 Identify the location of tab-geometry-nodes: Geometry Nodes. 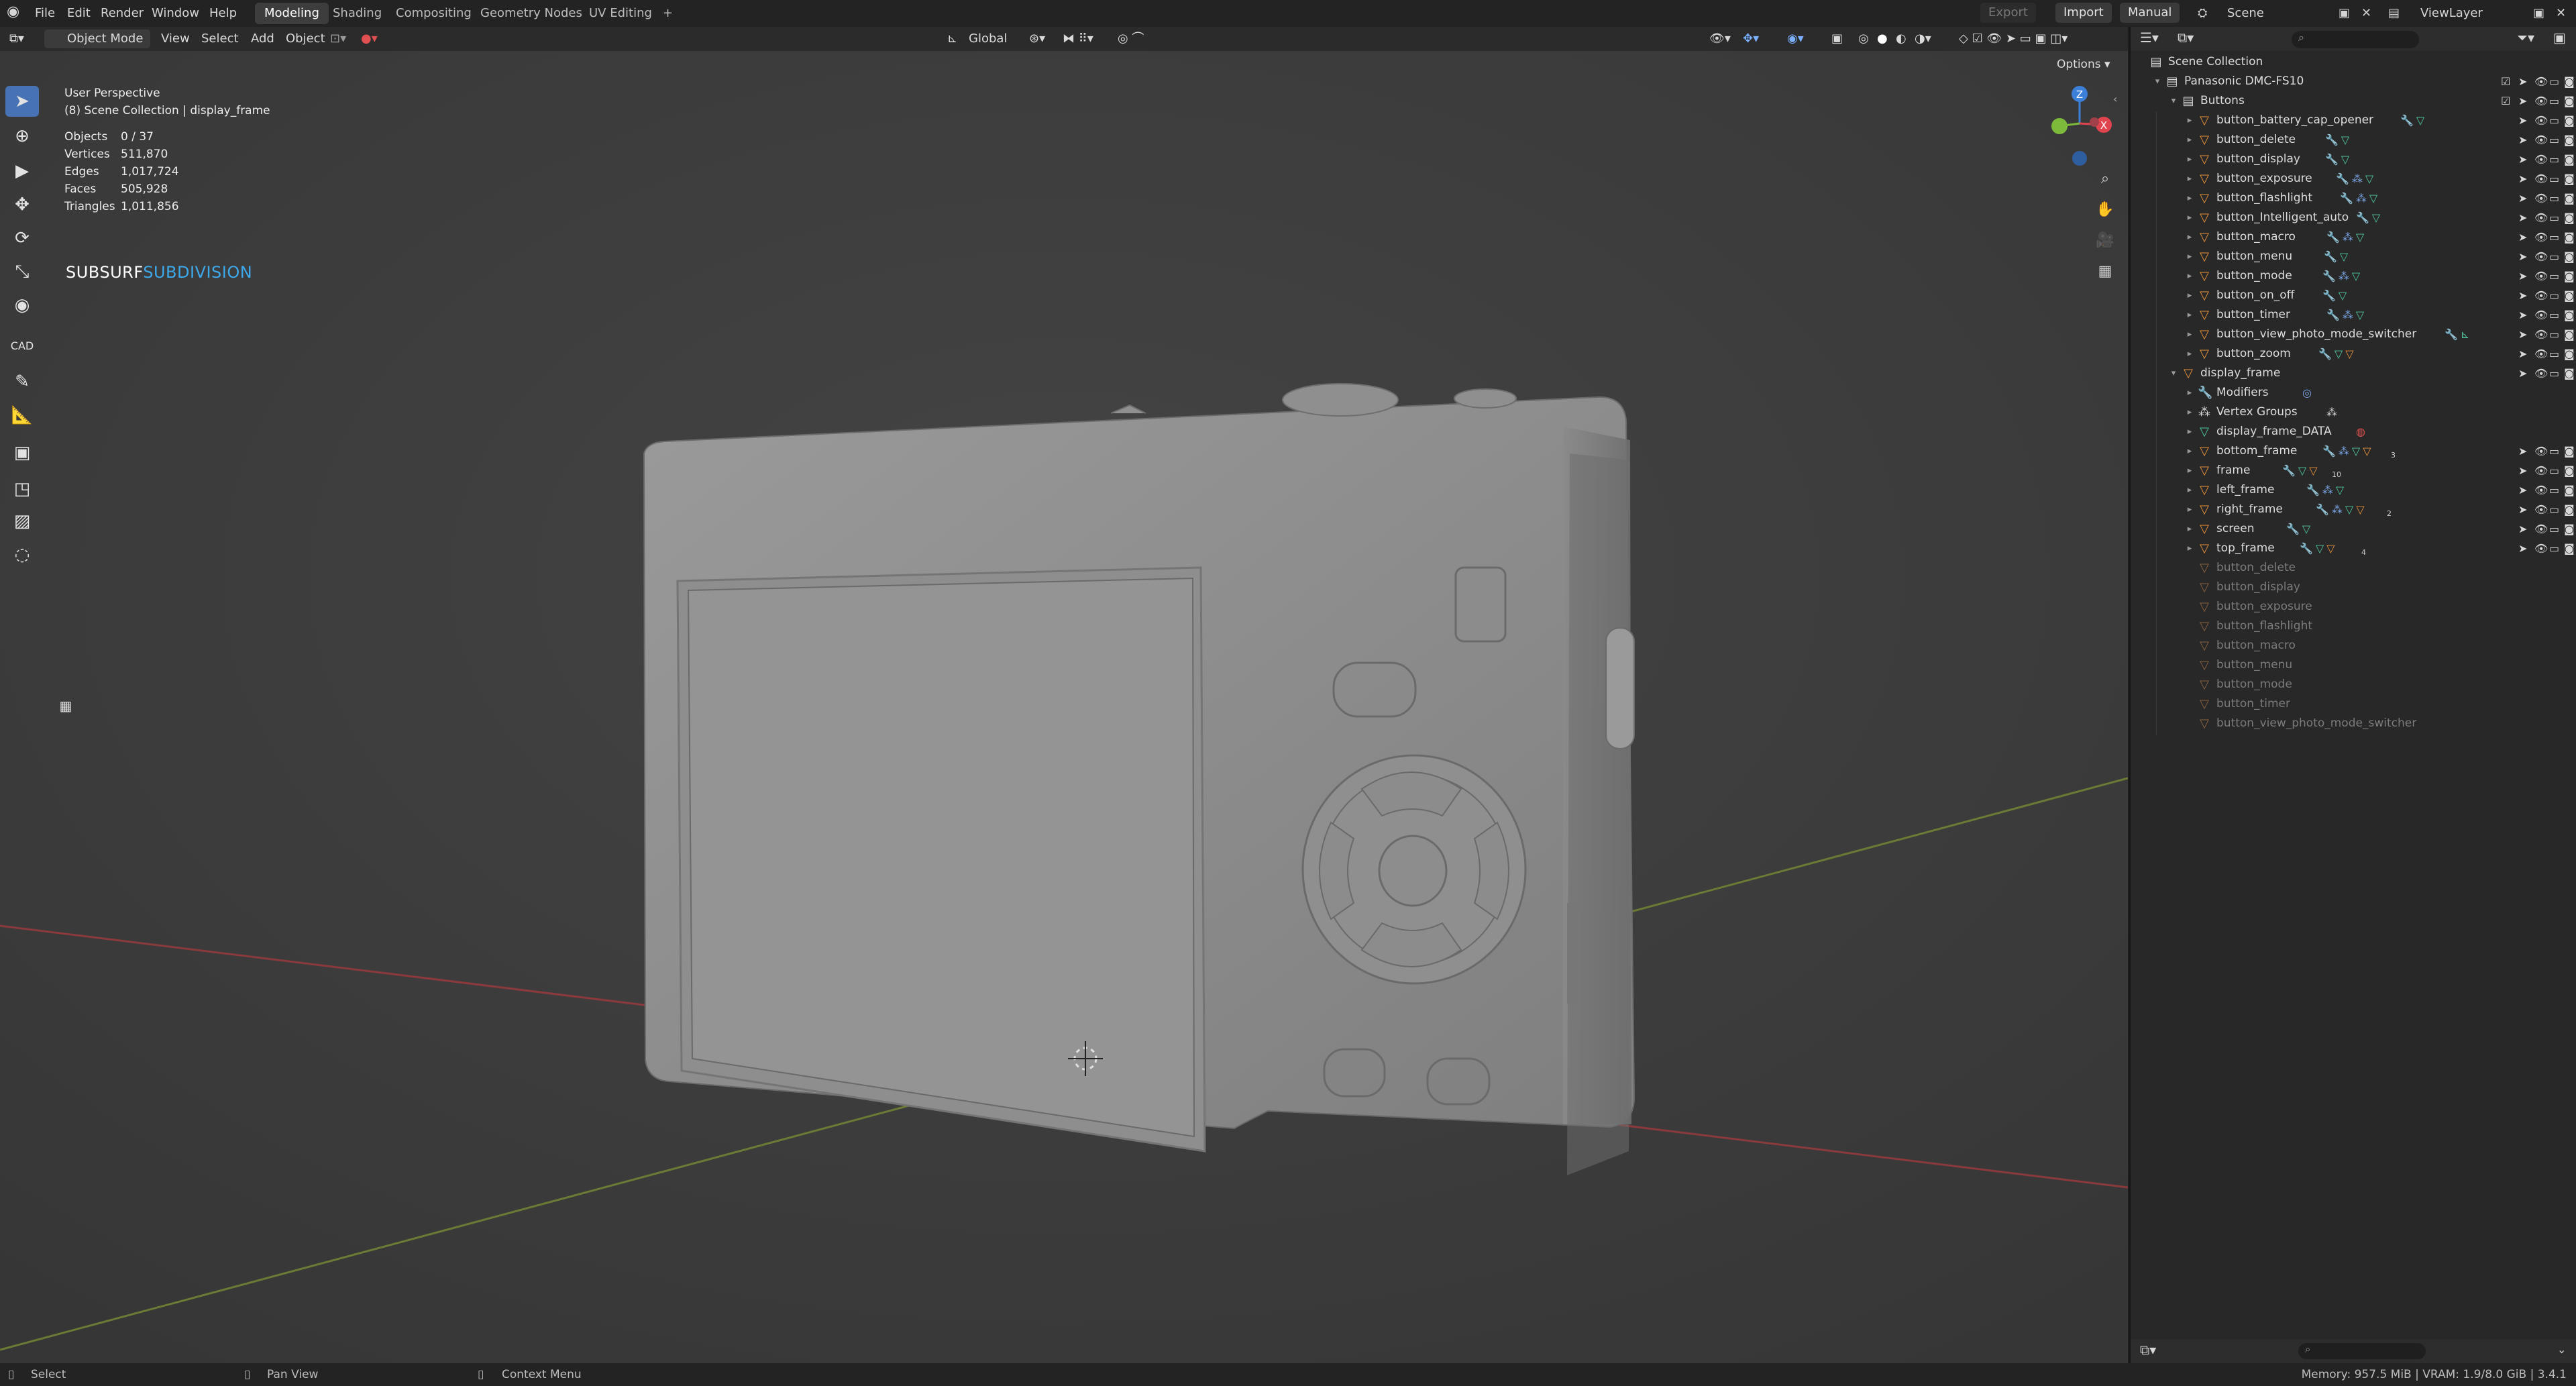
(531, 13).